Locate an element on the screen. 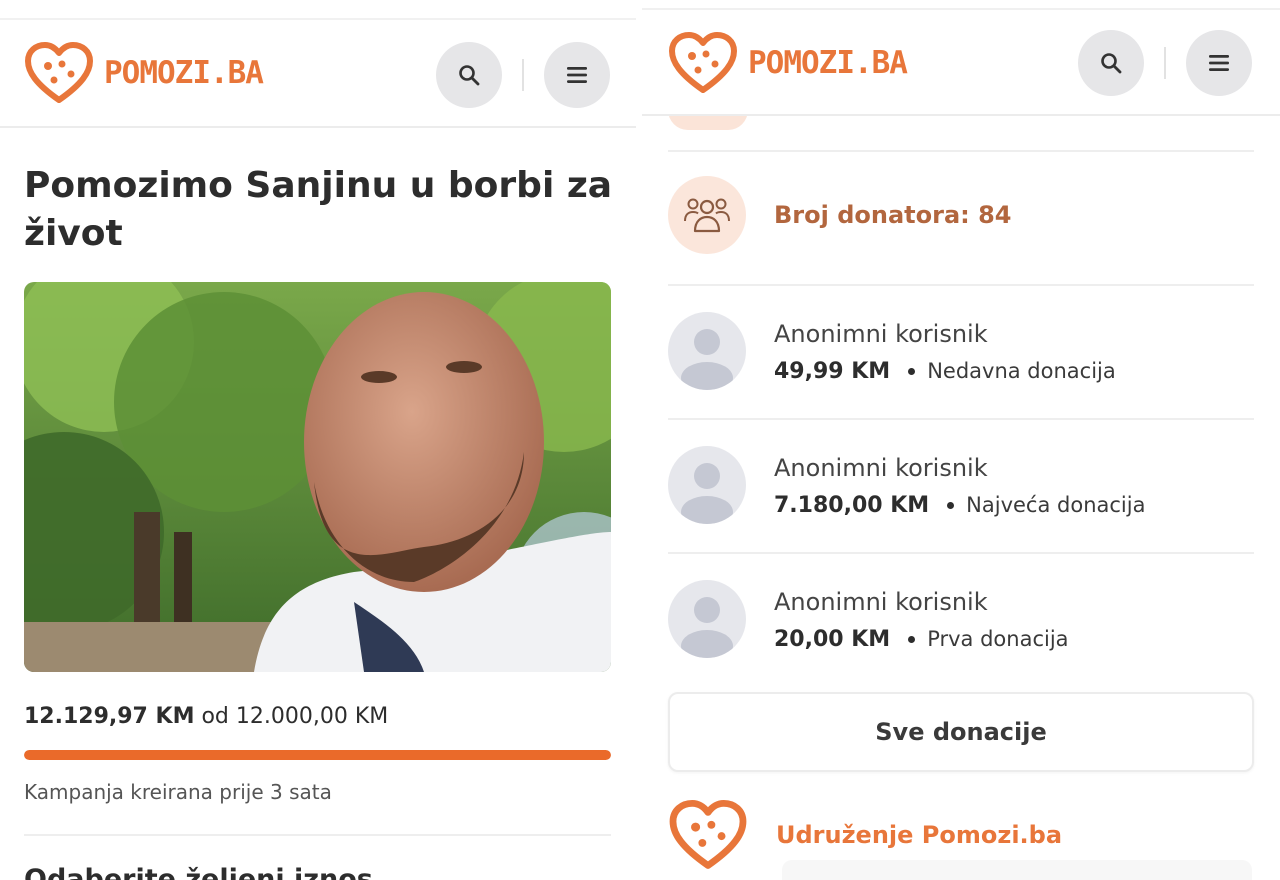  donation-tag: Najveća donacija is located at coordinates (1056, 505).